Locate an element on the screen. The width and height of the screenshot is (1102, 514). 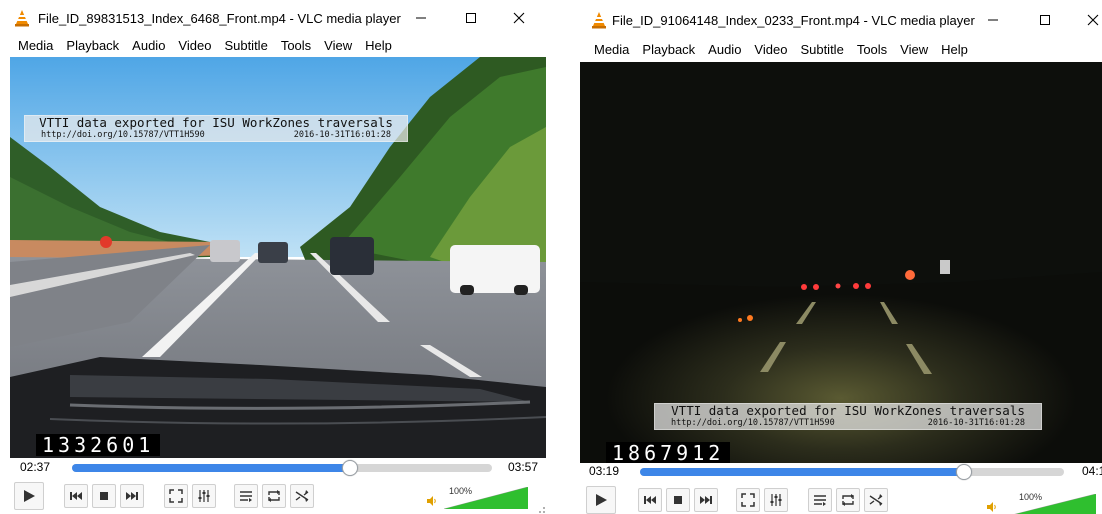
loop-icon is located at coordinates (848, 500).